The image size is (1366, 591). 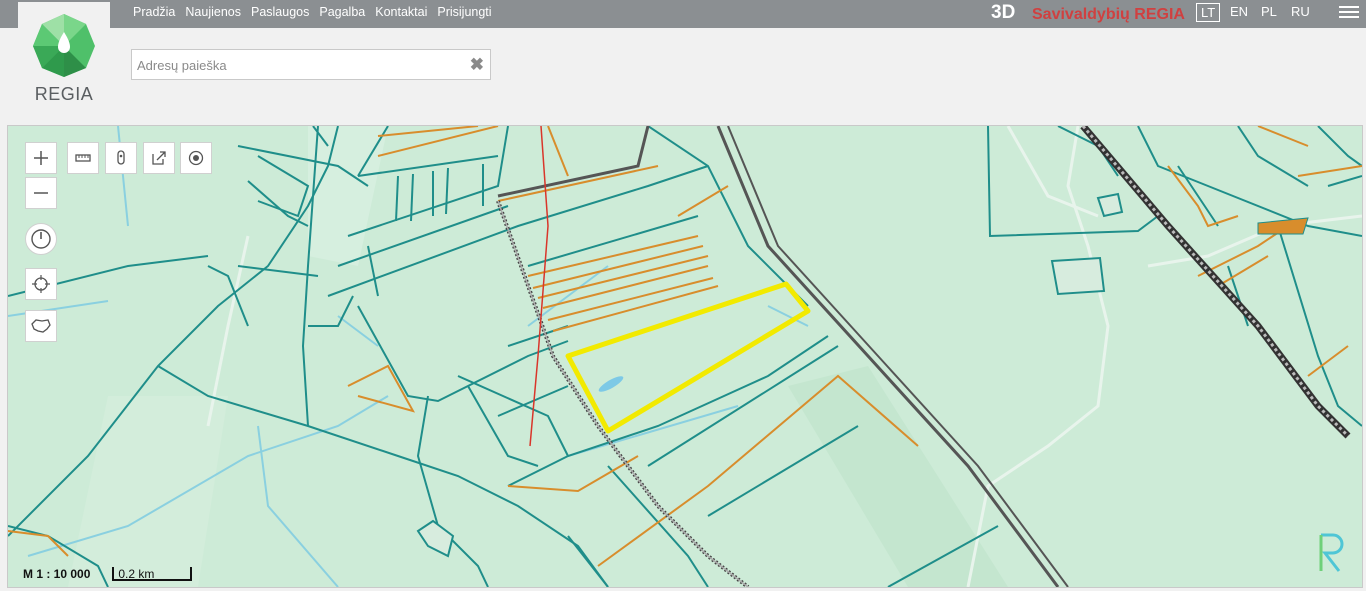 I want to click on logo-icon, so click(x=64, y=45).